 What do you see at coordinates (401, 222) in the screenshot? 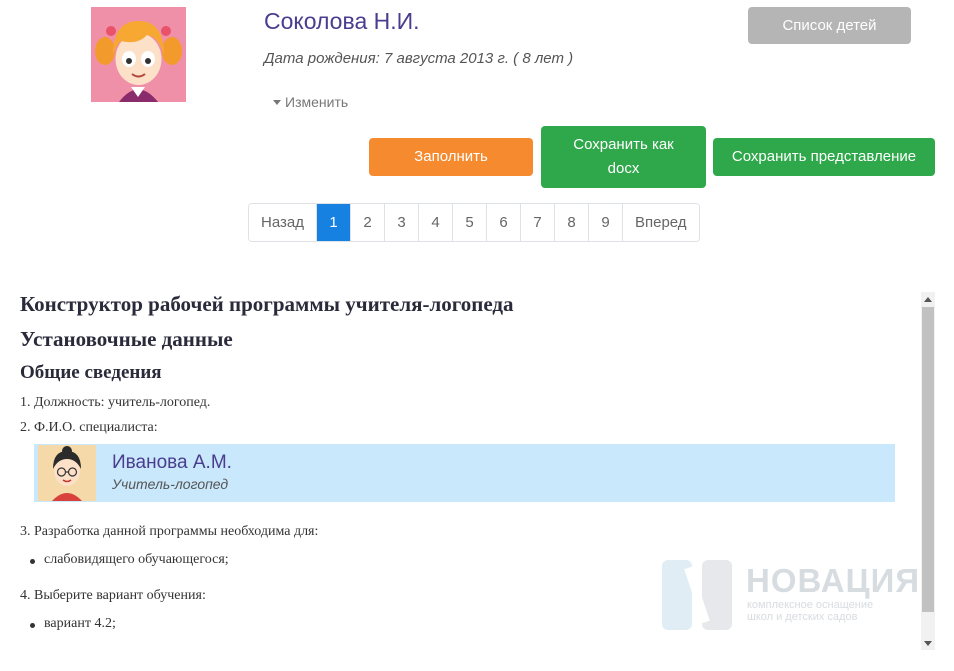
I see `page-3: 3` at bounding box center [401, 222].